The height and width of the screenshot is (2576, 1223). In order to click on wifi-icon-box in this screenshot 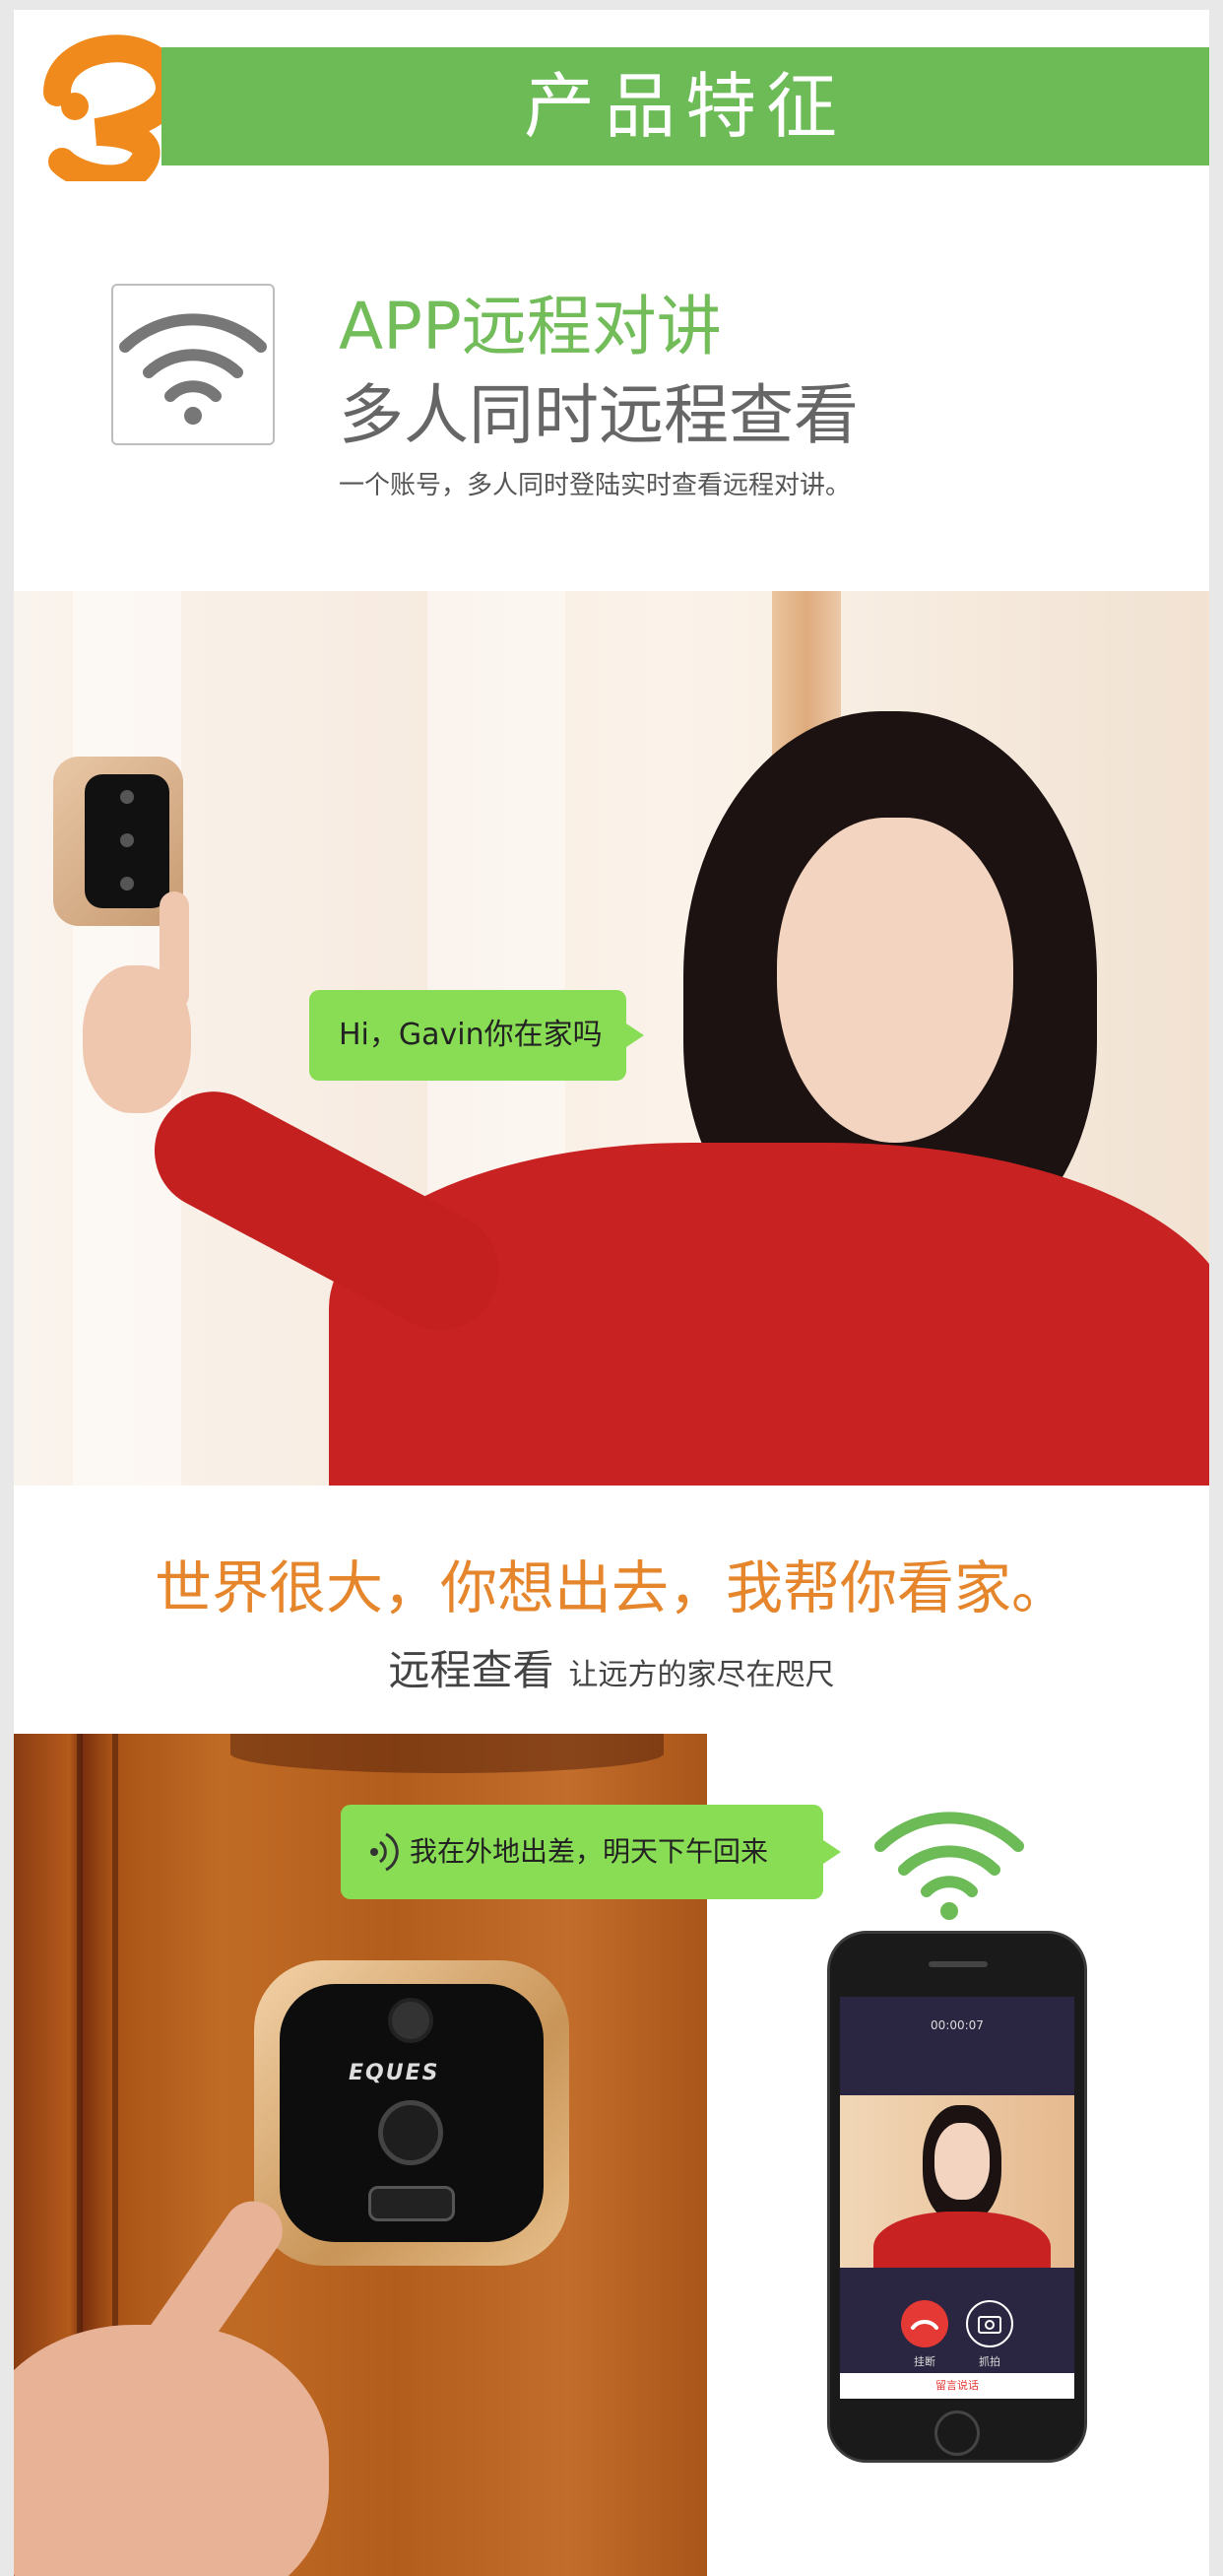, I will do `click(193, 365)`.